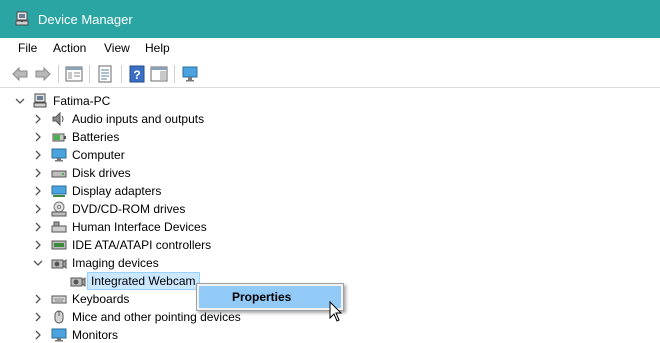 The image size is (660, 343). I want to click on forward-arrow-icon, so click(43, 74).